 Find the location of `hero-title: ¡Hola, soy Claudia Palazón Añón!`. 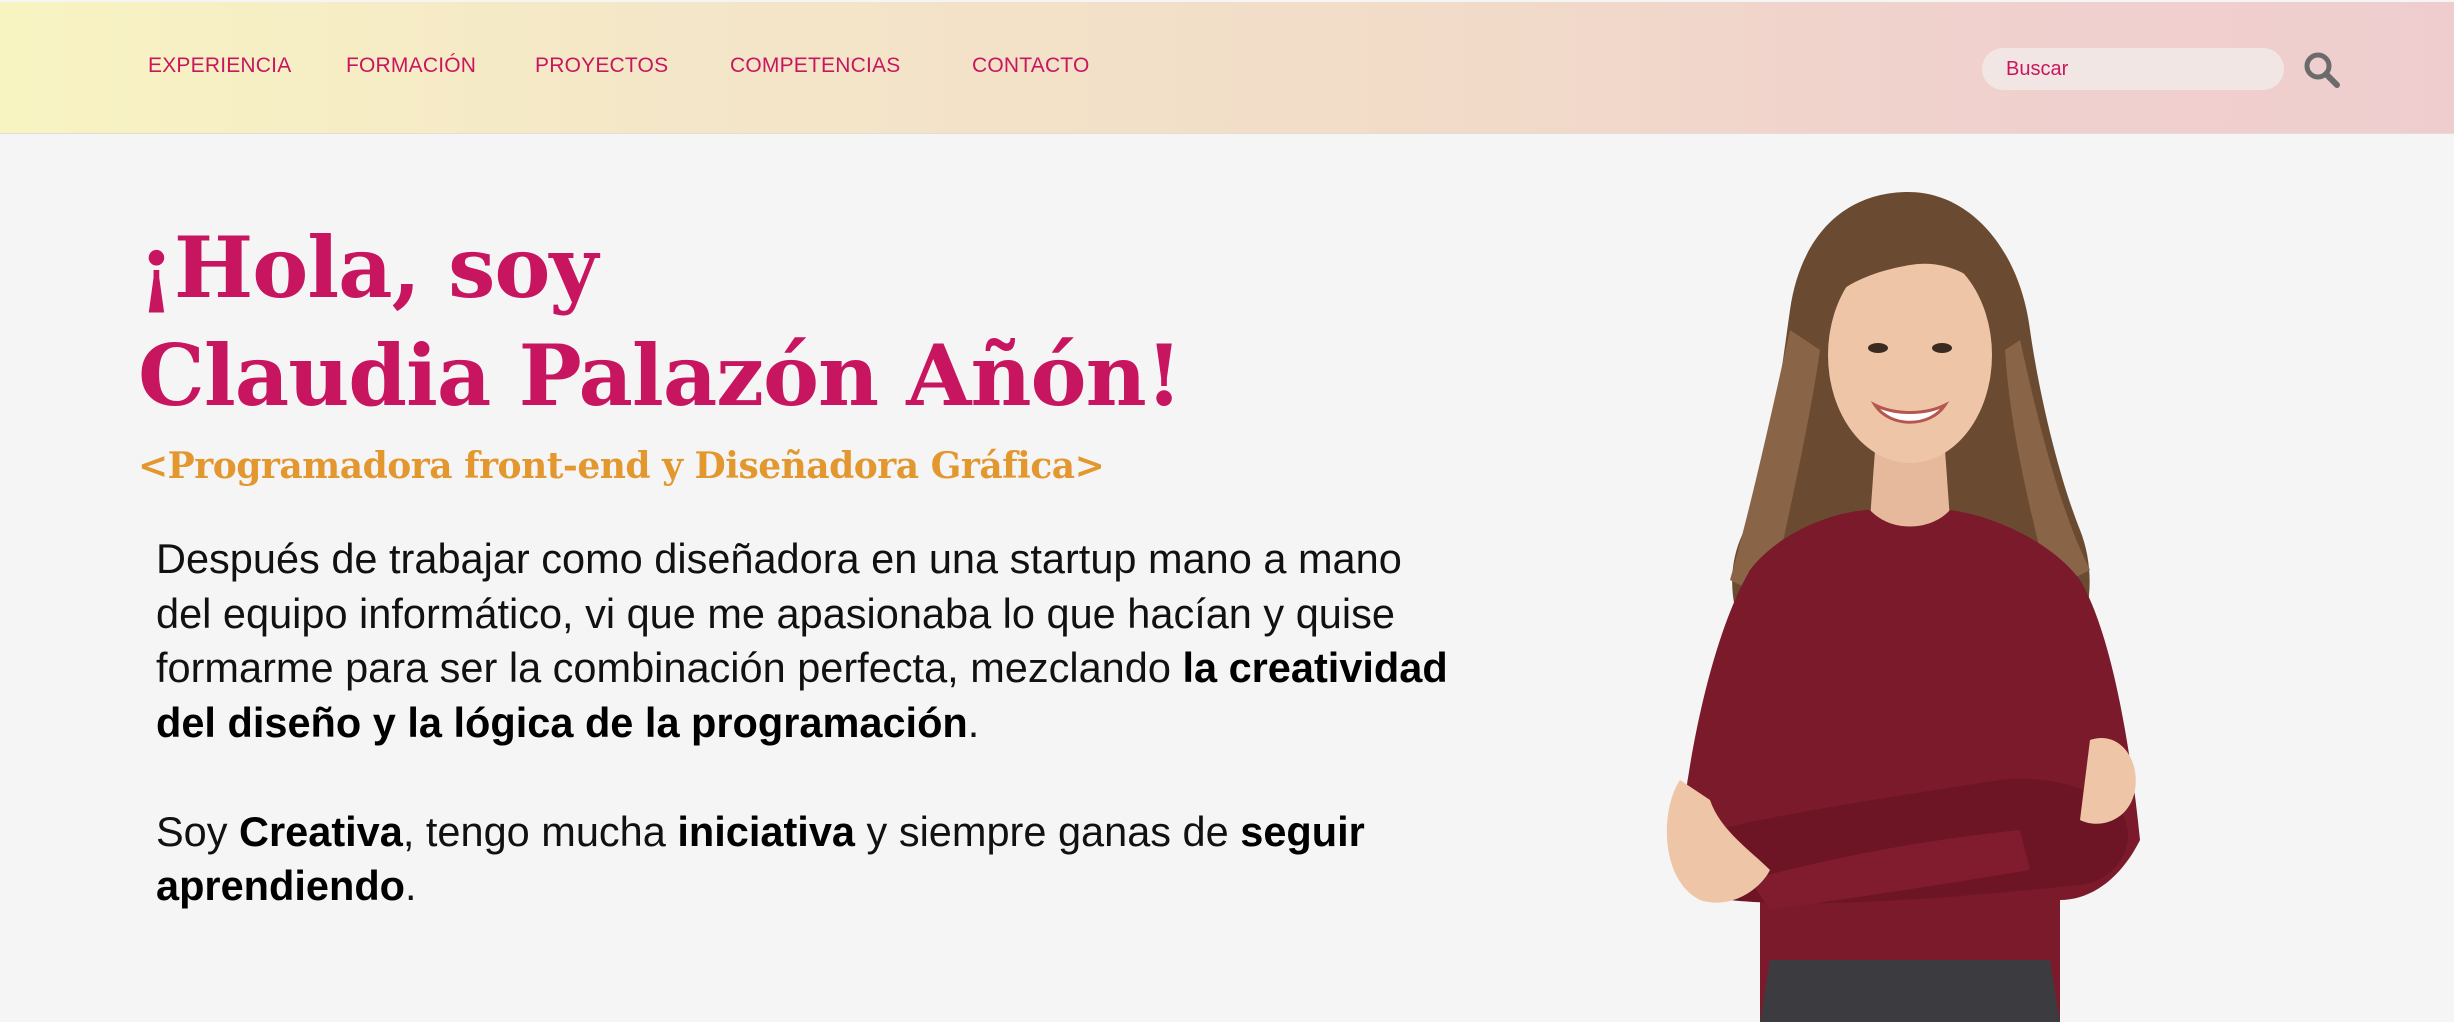

hero-title: ¡Hola, soy Claudia Palazón Añón! is located at coordinates (660, 322).